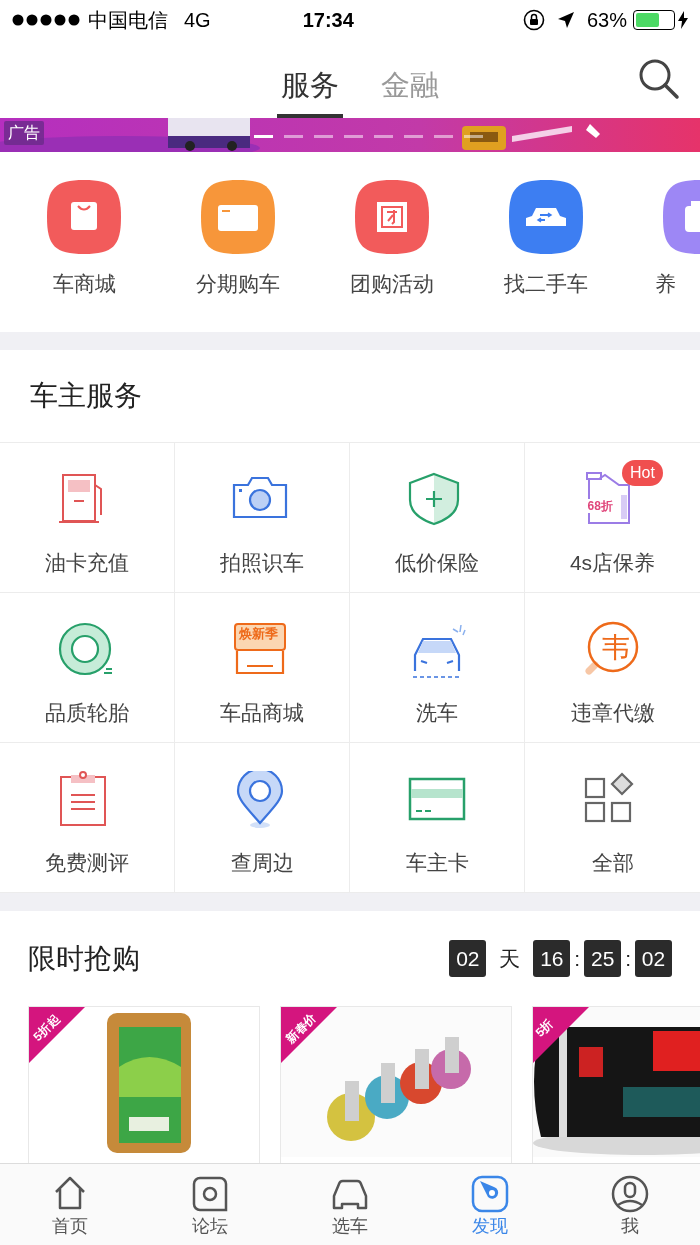 The width and height of the screenshot is (700, 1245). What do you see at coordinates (600, 506) in the screenshot?
I see `icon-label: 68折` at bounding box center [600, 506].